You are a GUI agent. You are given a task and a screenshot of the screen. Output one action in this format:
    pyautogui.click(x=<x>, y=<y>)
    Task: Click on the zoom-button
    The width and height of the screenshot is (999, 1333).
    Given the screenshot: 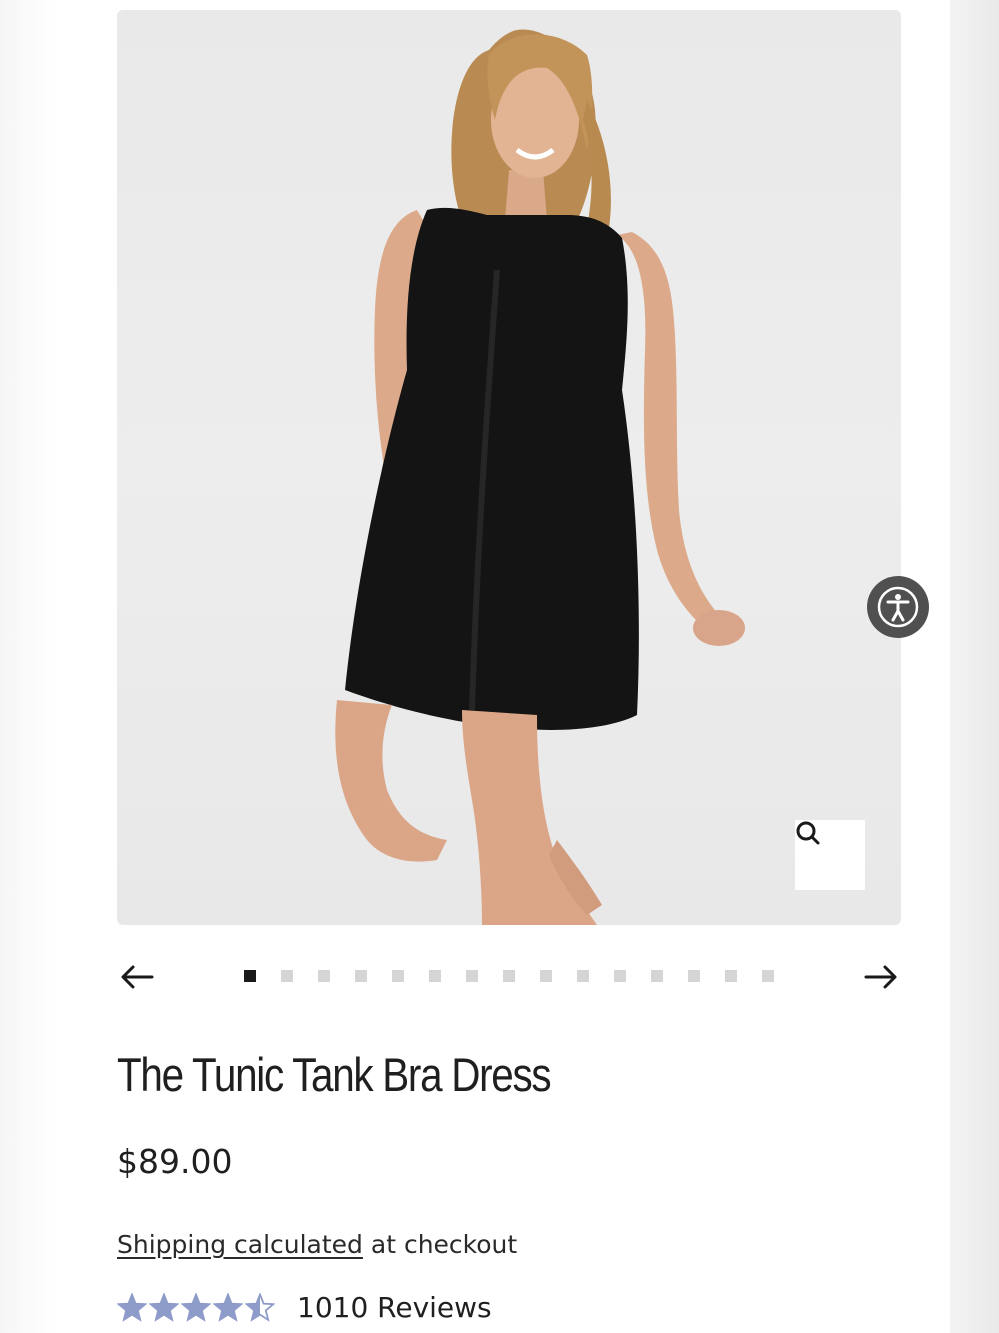 What is the action you would take?
    pyautogui.click(x=830, y=855)
    